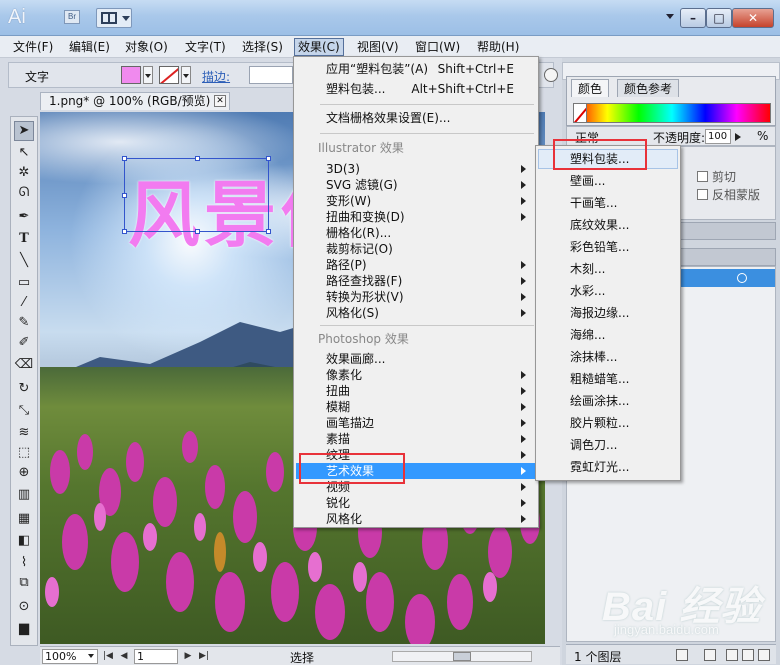  I want to click on menu-edit: 编辑(E), so click(89, 47).